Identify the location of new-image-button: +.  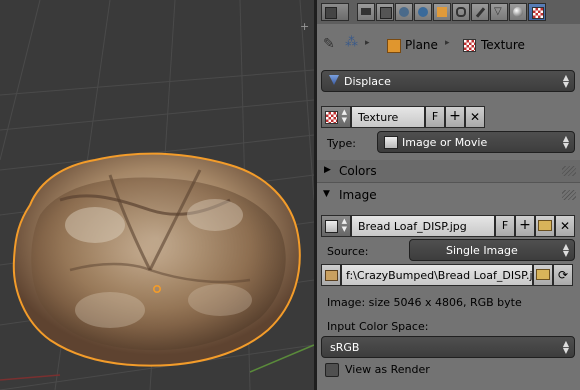
(525, 226).